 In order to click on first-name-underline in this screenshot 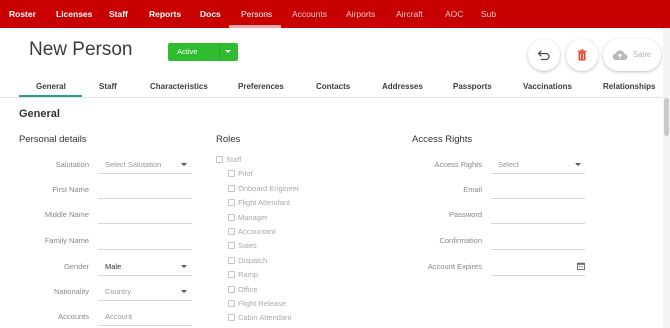, I will do `click(145, 198)`.